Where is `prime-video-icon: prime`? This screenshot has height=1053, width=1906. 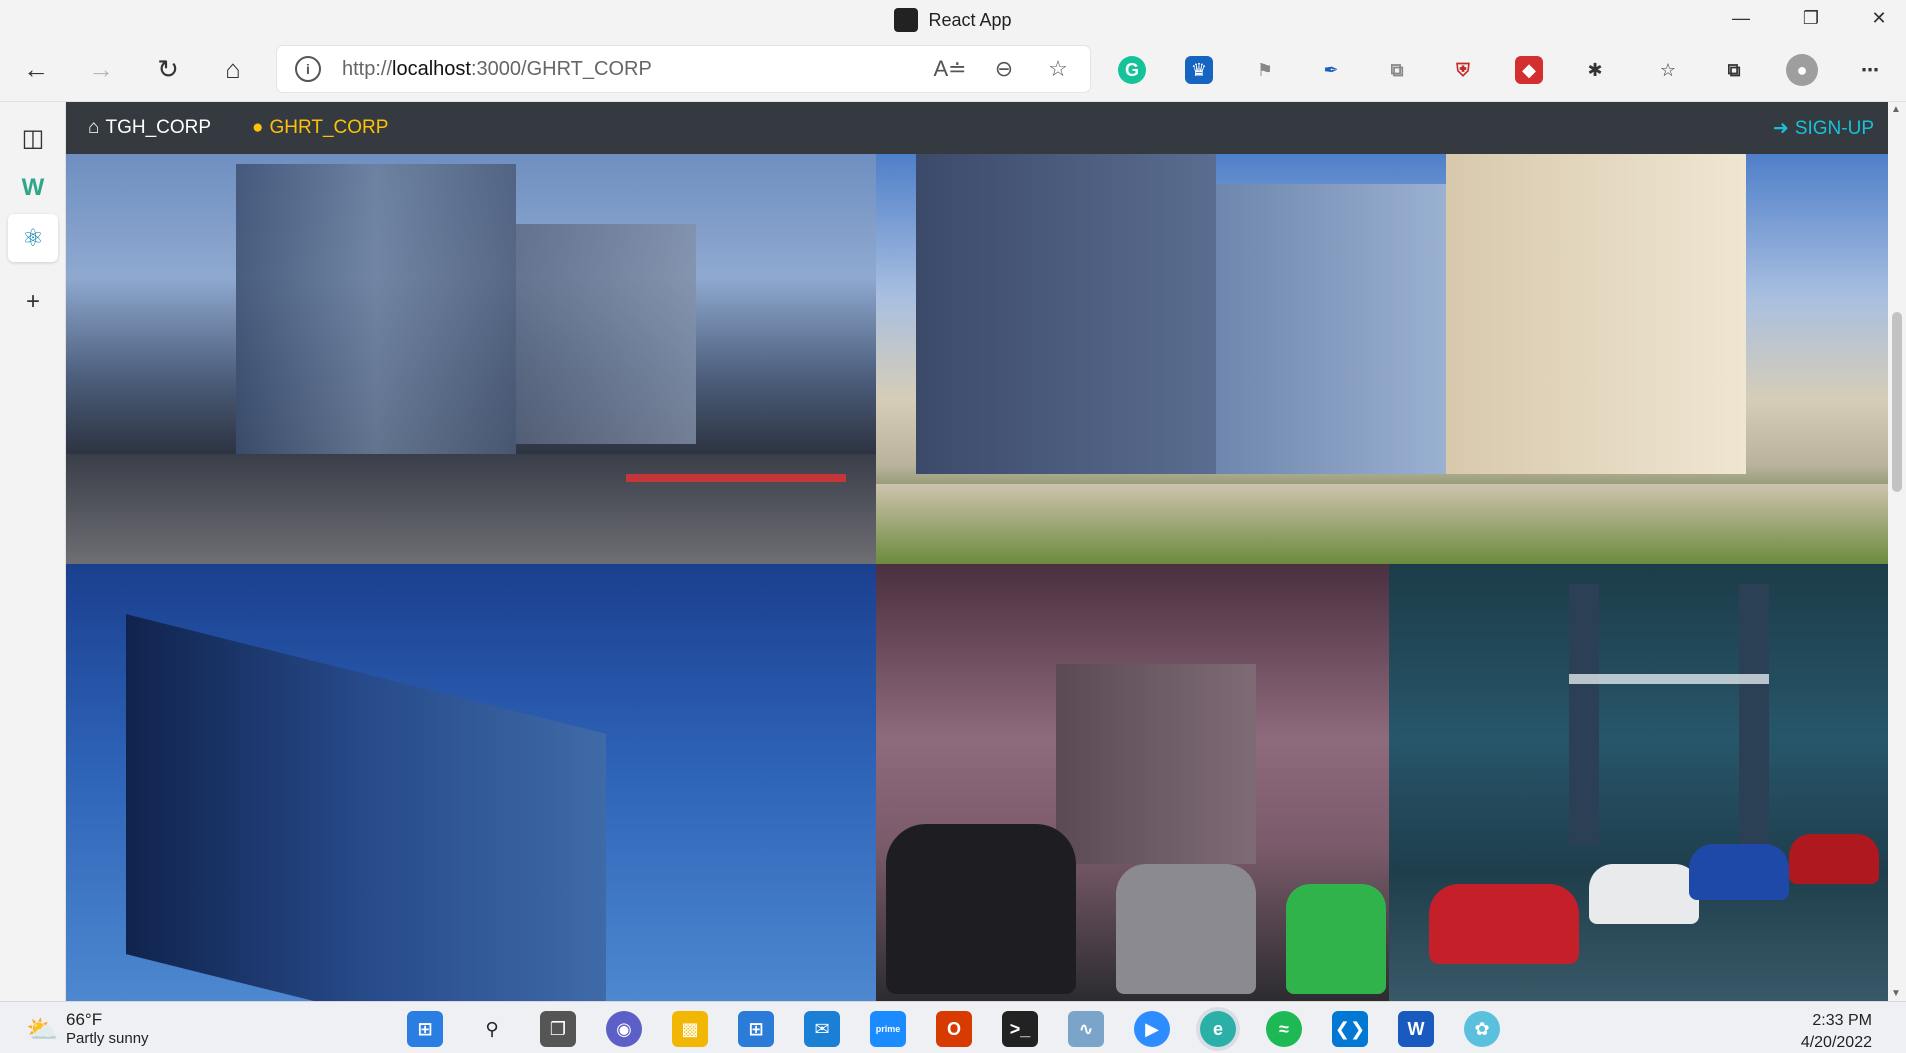
prime-video-icon: prime is located at coordinates (888, 1029).